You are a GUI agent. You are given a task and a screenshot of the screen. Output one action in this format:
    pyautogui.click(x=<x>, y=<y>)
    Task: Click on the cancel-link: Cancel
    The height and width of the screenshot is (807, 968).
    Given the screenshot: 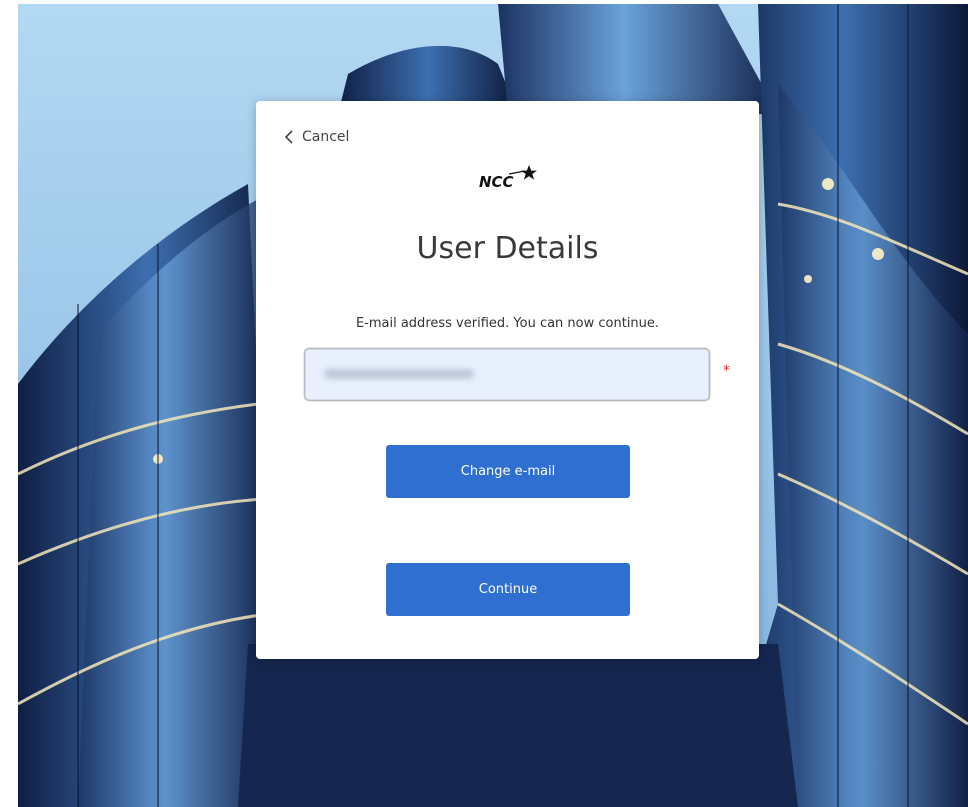 What is the action you would take?
    pyautogui.click(x=316, y=137)
    